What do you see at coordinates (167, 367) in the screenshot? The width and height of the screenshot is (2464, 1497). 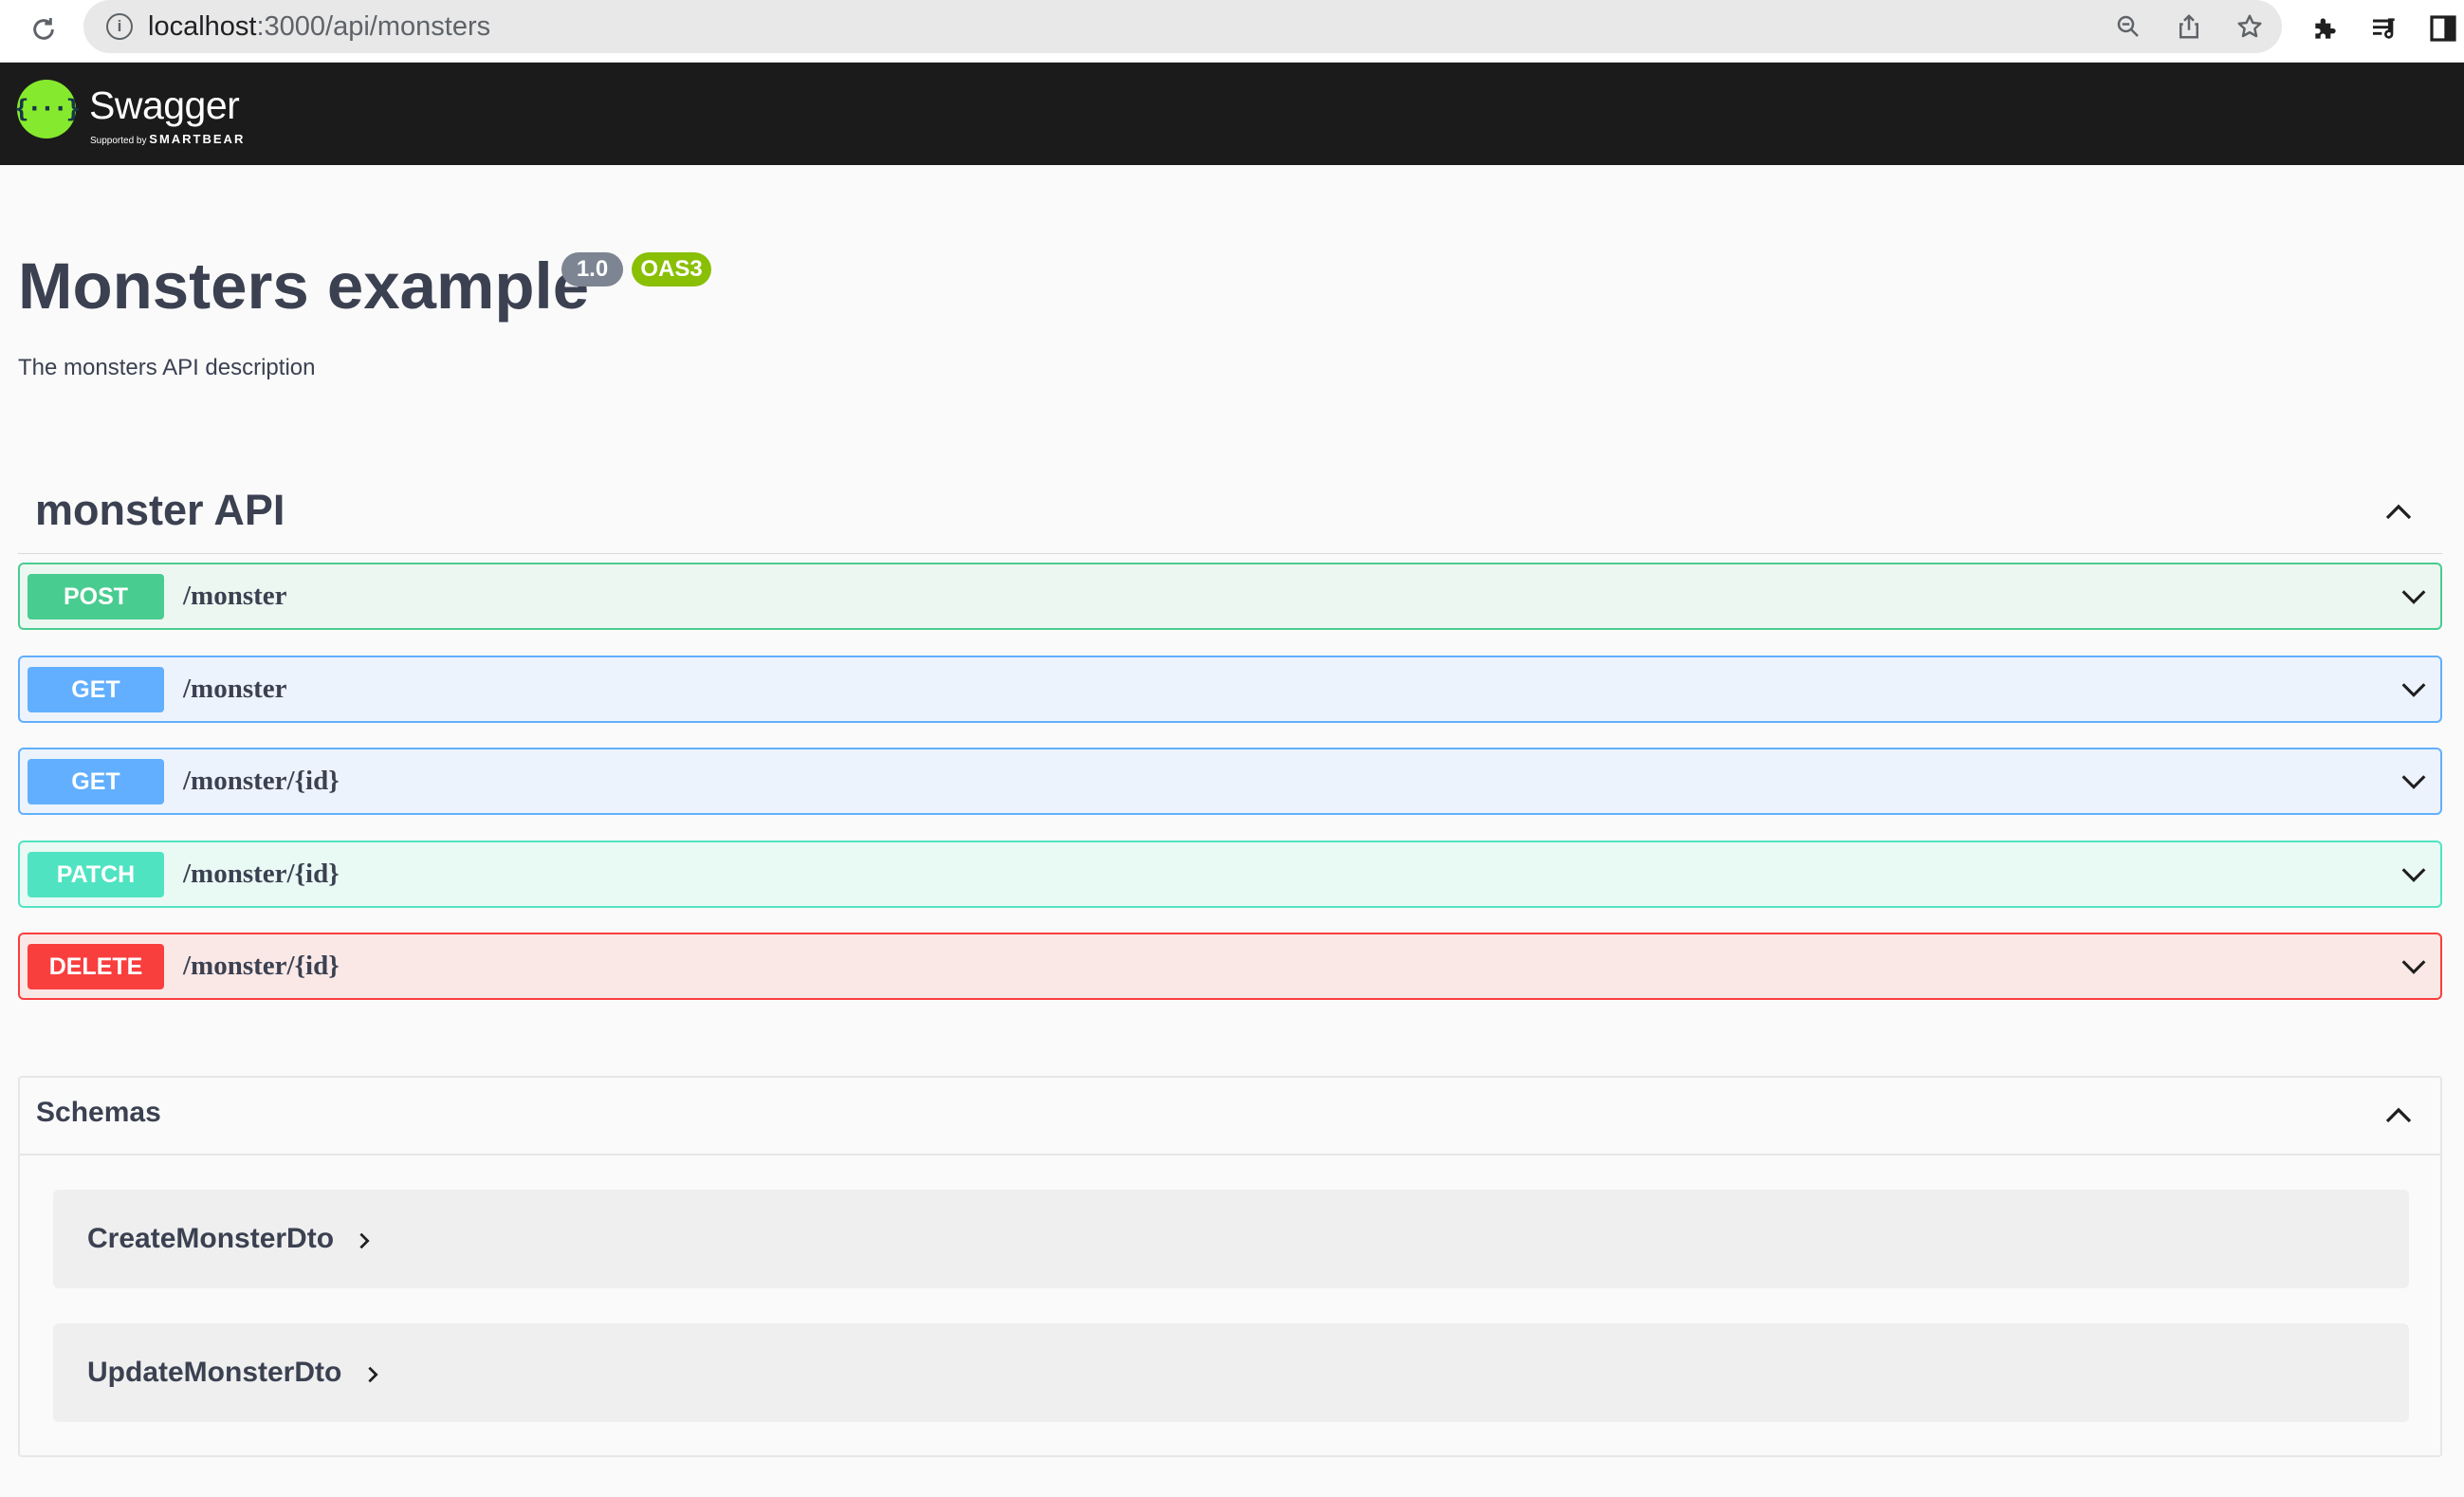 I see `api-description: The monsters API description` at bounding box center [167, 367].